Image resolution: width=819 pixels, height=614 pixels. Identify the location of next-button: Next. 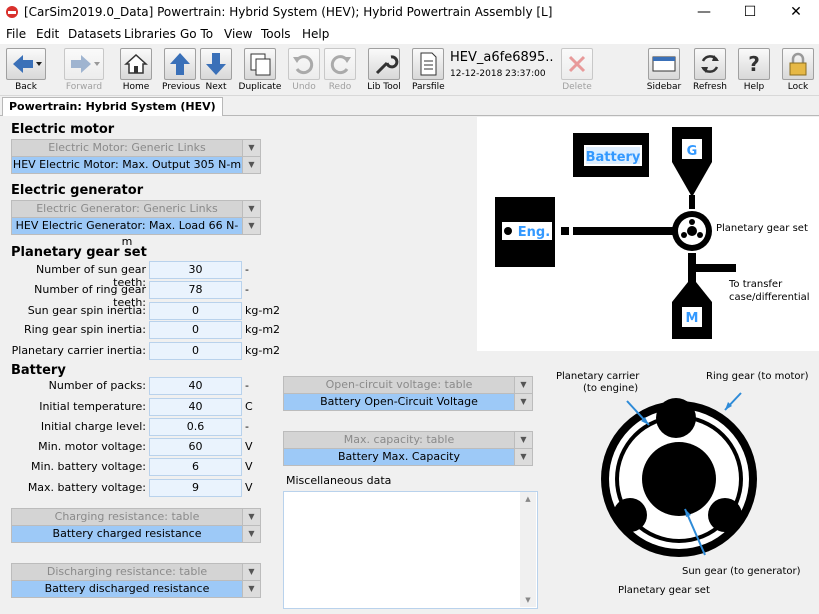
(216, 70).